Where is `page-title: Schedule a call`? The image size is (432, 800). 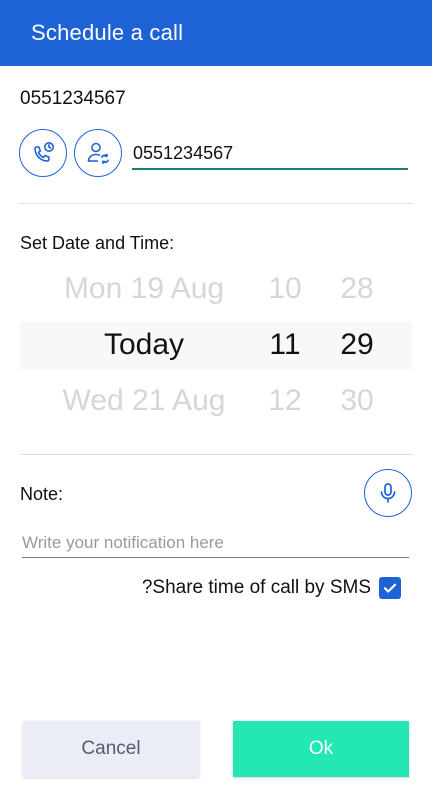
page-title: Schedule a call is located at coordinates (107, 32).